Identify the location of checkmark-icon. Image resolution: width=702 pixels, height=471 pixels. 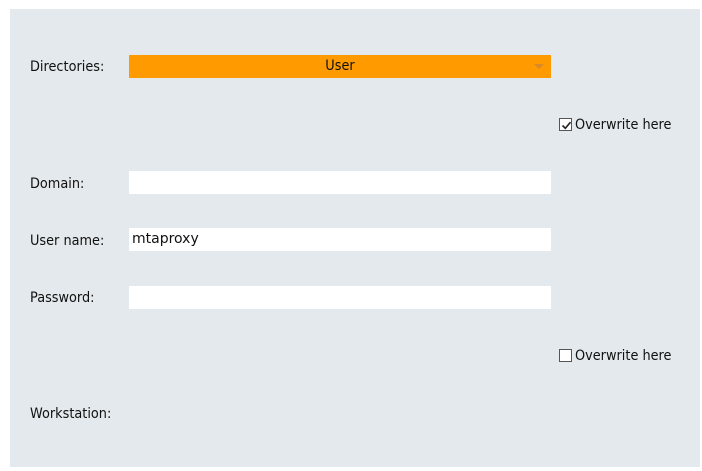
(566, 125).